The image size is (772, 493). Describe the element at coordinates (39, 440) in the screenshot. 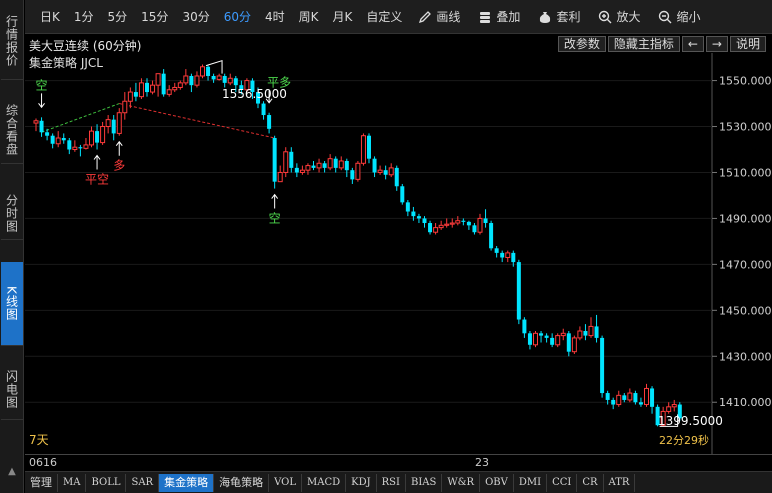

I see `period-count-label: 7天` at that location.